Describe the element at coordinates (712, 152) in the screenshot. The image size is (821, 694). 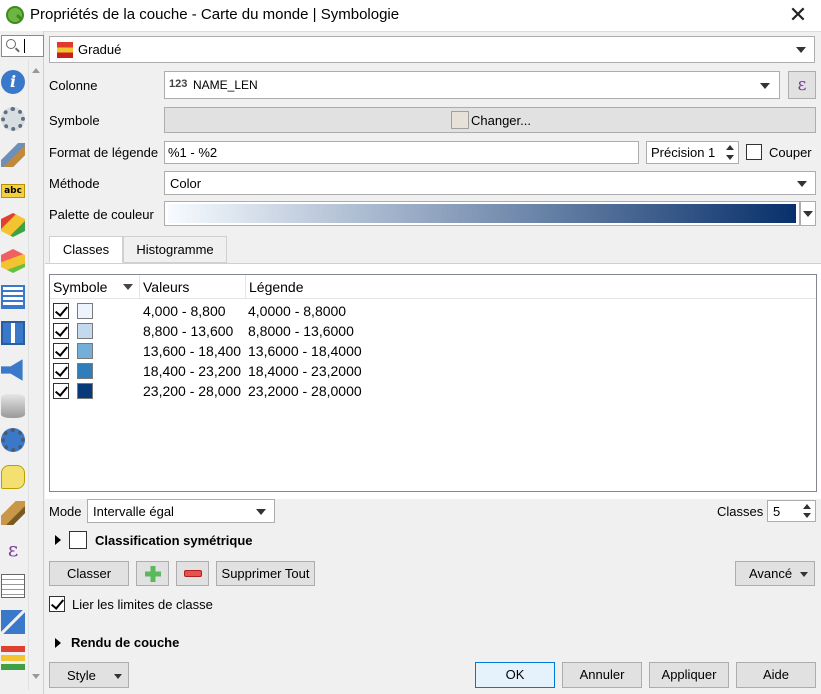
I see `precision-value: 1` at that location.